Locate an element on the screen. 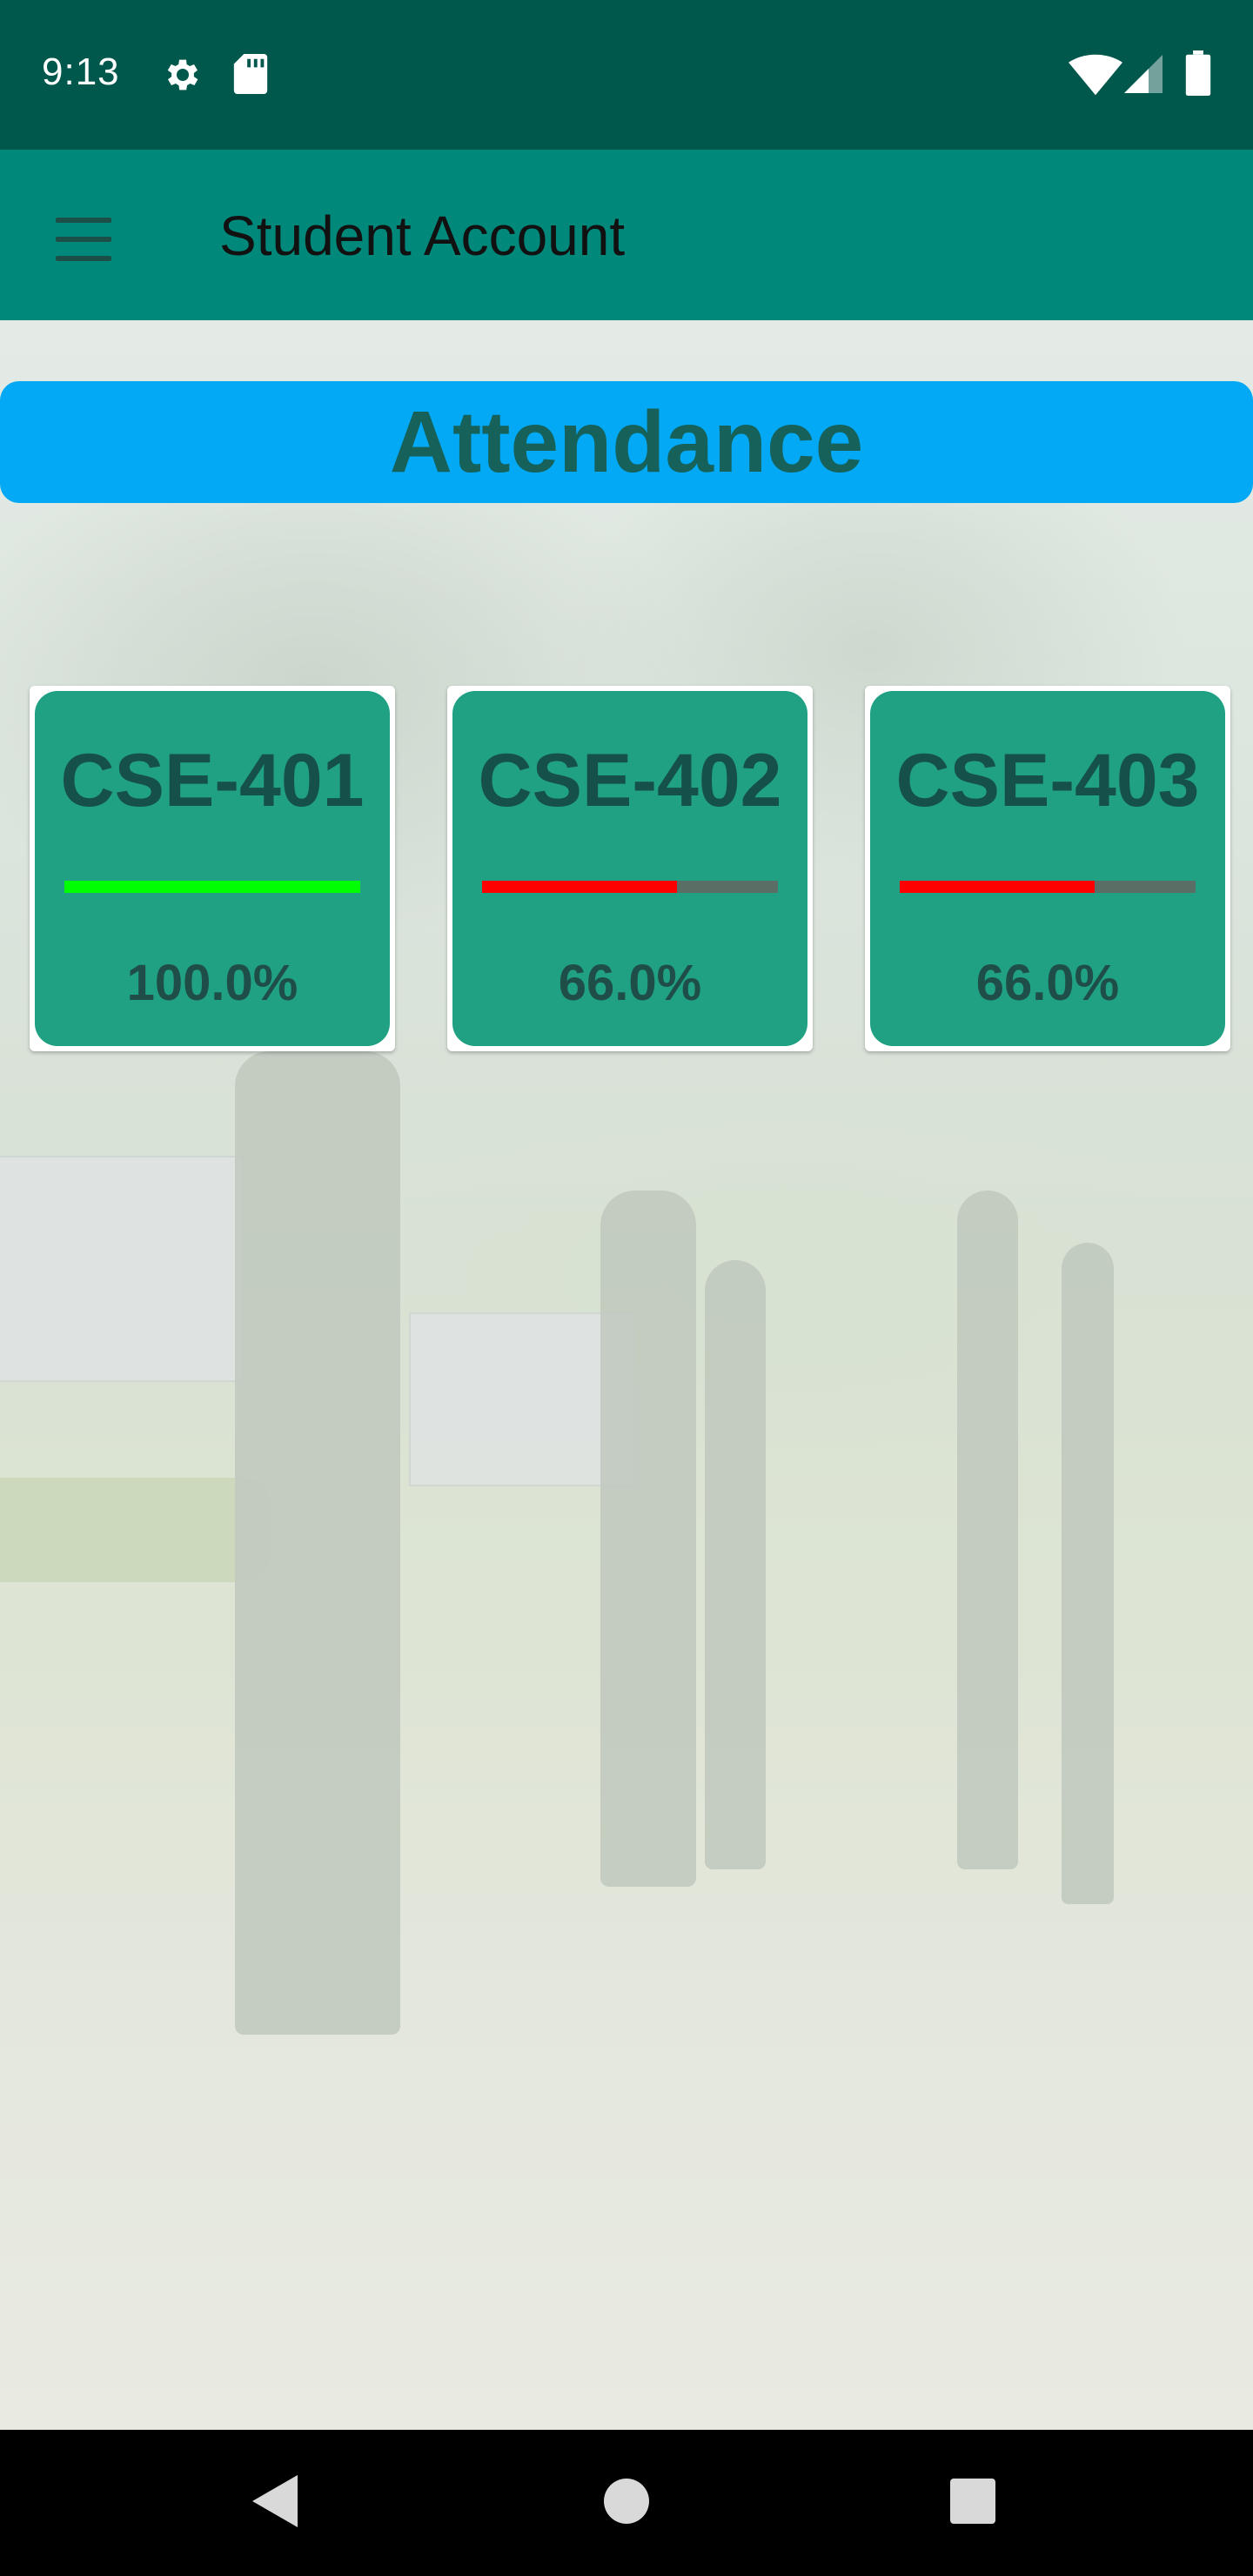 The image size is (1253, 2576). recent-apps-icon is located at coordinates (972, 2501).